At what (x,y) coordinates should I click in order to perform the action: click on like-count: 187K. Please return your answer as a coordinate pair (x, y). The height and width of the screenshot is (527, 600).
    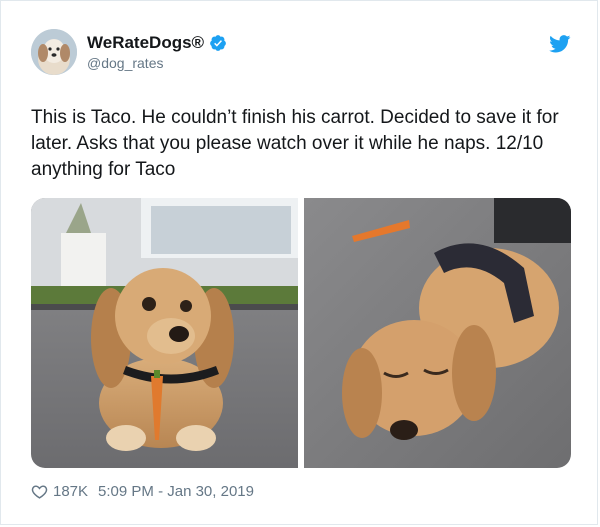
    Looking at the image, I should click on (70, 491).